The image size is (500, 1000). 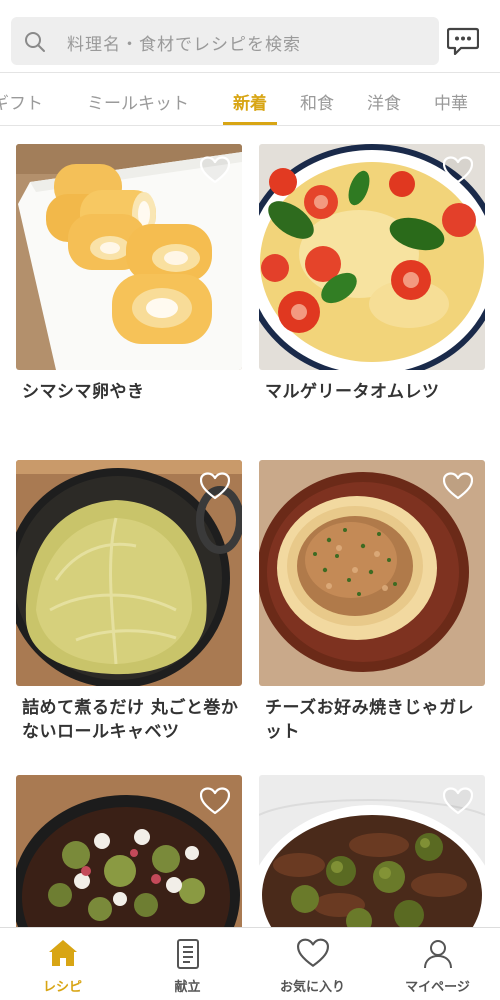 I want to click on tab-japanese: 和食, so click(x=317, y=101).